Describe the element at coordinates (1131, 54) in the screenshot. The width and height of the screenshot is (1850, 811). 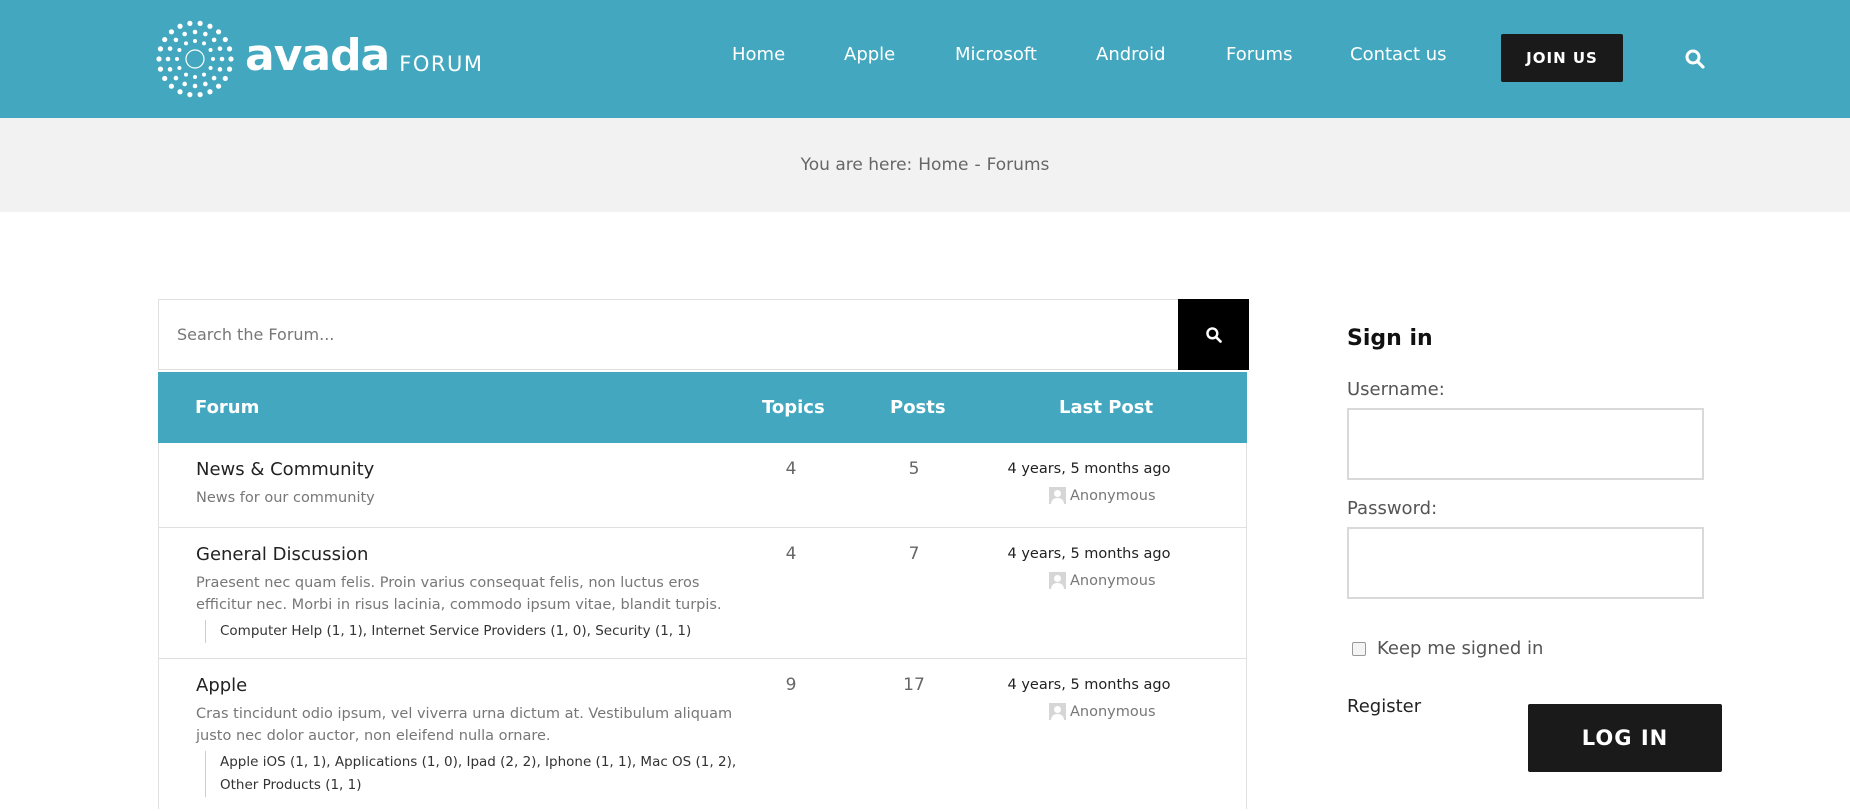
I see `nav-android: Android` at that location.